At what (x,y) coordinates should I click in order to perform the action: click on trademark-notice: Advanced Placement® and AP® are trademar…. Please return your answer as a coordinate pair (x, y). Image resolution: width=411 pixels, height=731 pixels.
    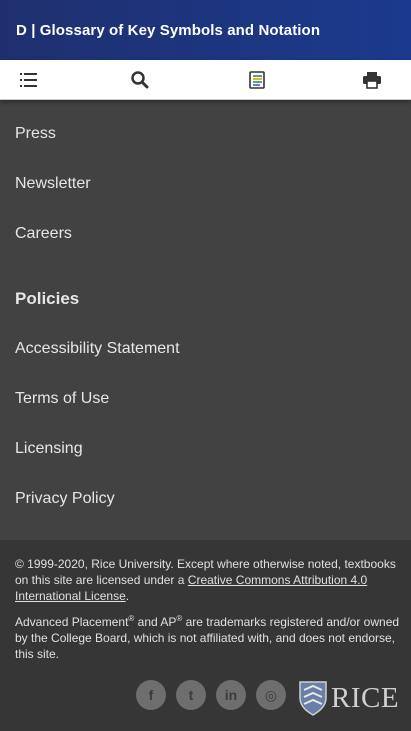
    Looking at the image, I should click on (207, 638).